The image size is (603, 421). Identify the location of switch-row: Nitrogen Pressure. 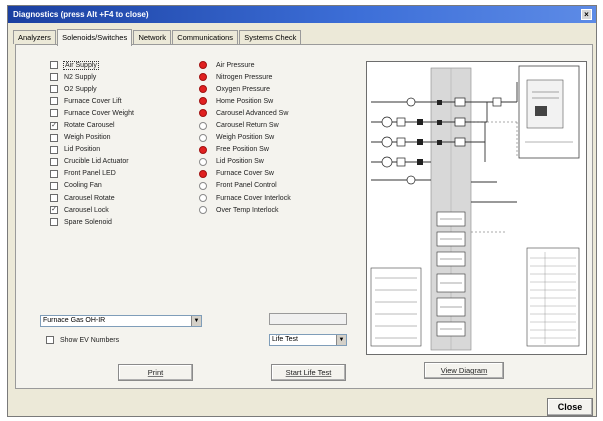
(245, 77).